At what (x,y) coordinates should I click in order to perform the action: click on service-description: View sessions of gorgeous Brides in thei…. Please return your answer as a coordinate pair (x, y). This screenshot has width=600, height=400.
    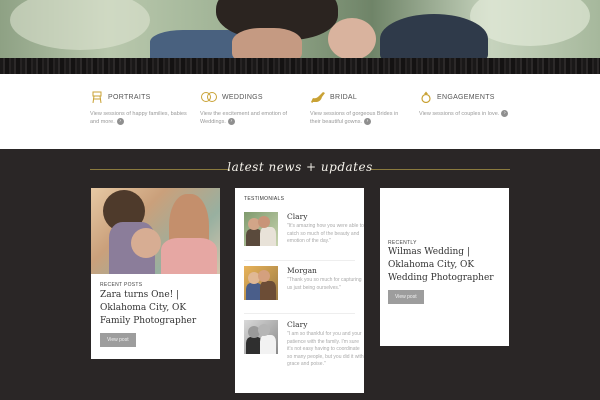
    Looking at the image, I should click on (354, 118).